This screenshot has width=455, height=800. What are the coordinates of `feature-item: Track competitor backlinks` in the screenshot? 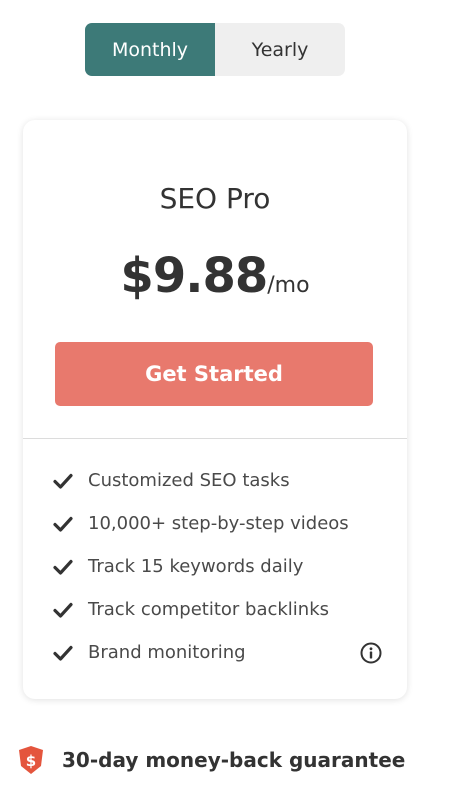 It's located at (217, 609).